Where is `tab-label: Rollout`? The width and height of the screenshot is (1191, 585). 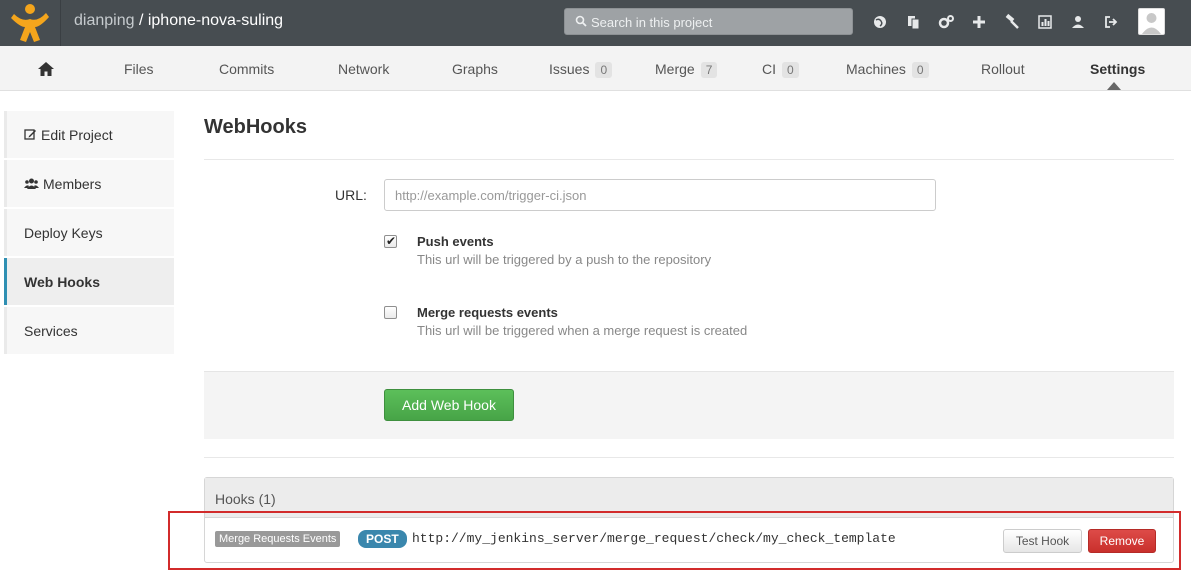 tab-label: Rollout is located at coordinates (1003, 69).